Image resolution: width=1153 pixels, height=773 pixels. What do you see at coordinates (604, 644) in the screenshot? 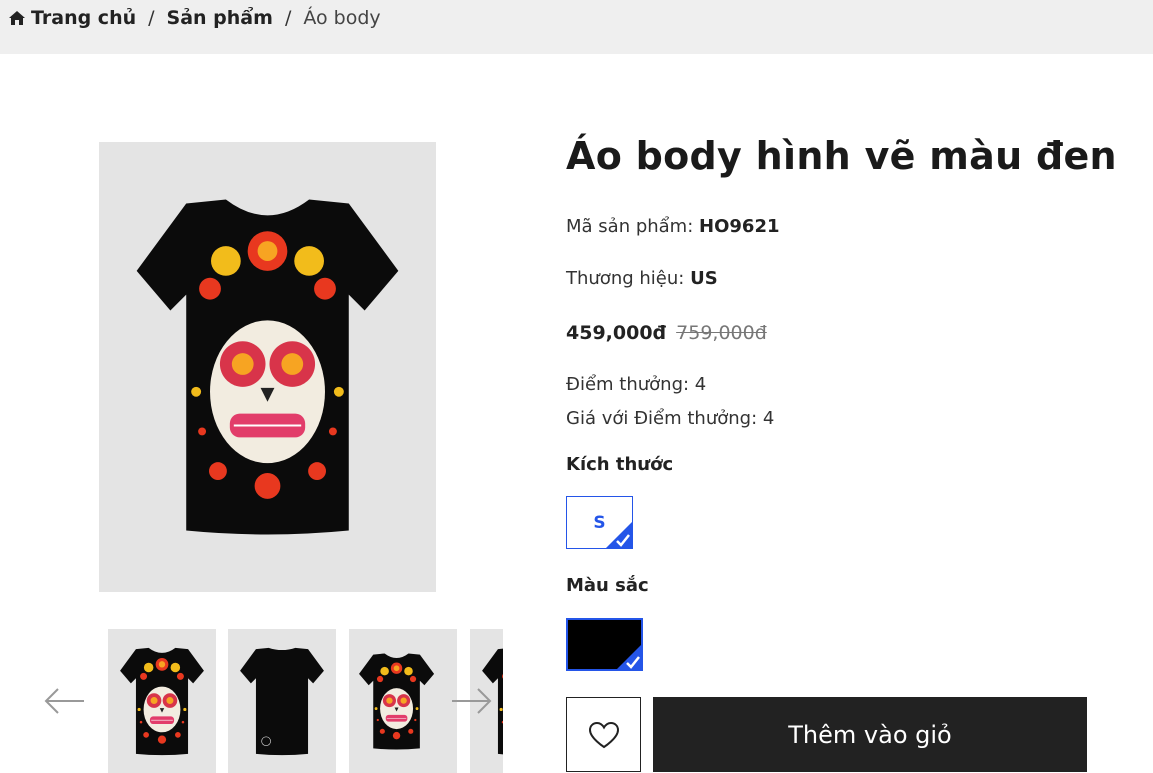
I see `color-option-black` at bounding box center [604, 644].